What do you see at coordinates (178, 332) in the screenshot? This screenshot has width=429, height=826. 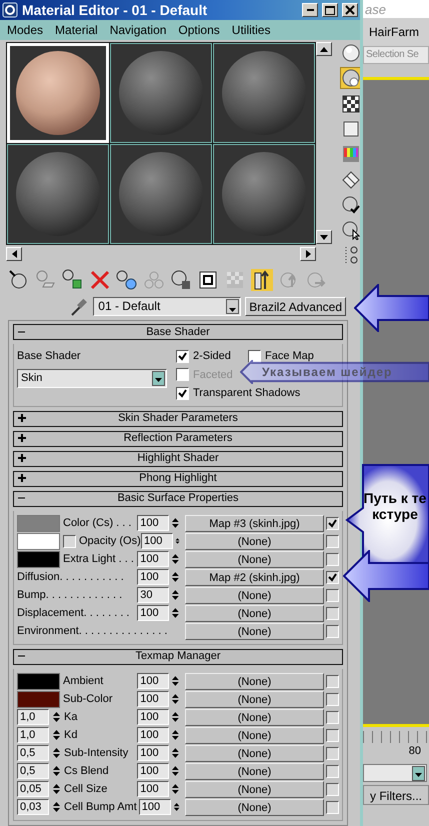 I see `rollout-header: Base Shader` at bounding box center [178, 332].